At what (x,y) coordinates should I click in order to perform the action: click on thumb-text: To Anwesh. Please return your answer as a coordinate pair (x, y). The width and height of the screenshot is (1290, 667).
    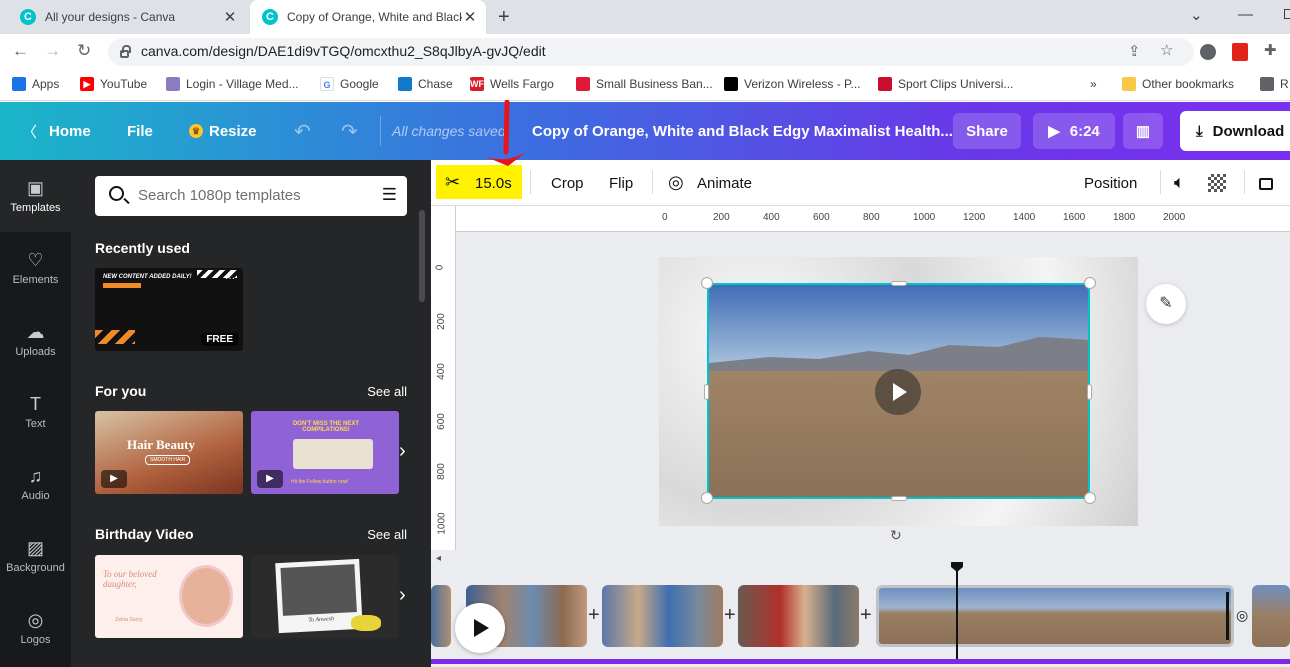
    Looking at the image, I should click on (321, 620).